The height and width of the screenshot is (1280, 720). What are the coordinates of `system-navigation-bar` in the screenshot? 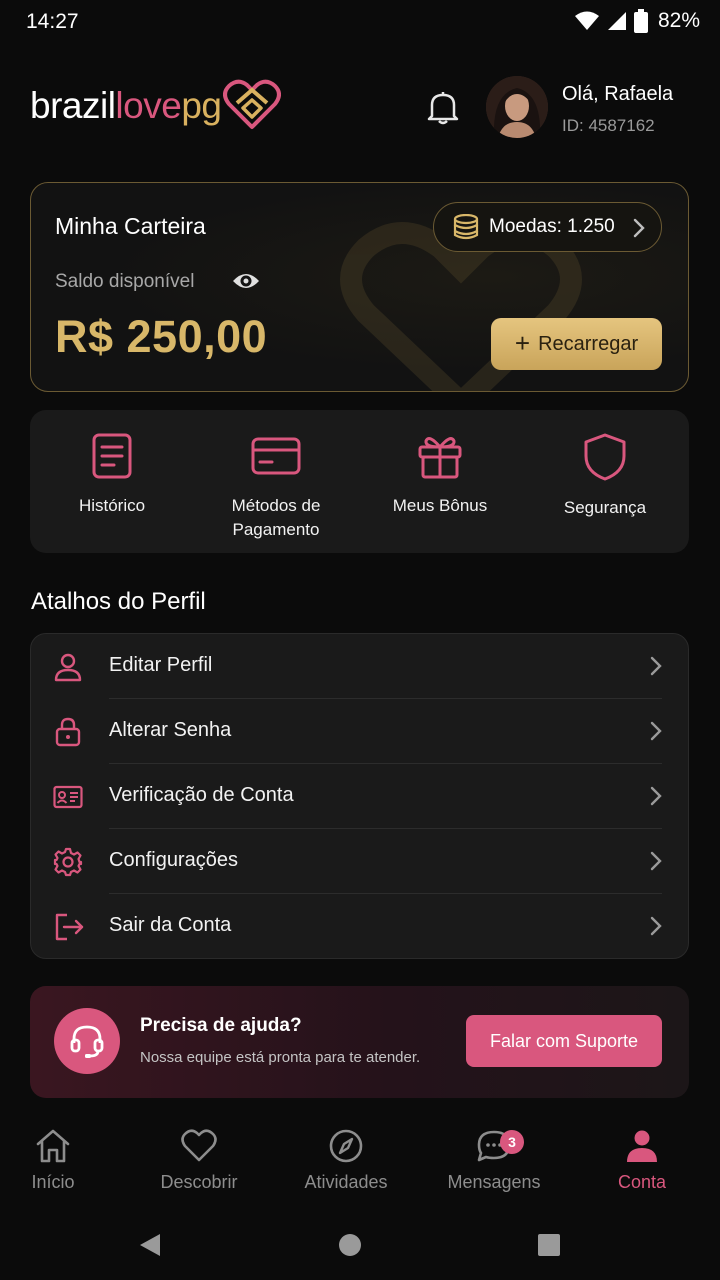 It's located at (360, 1244).